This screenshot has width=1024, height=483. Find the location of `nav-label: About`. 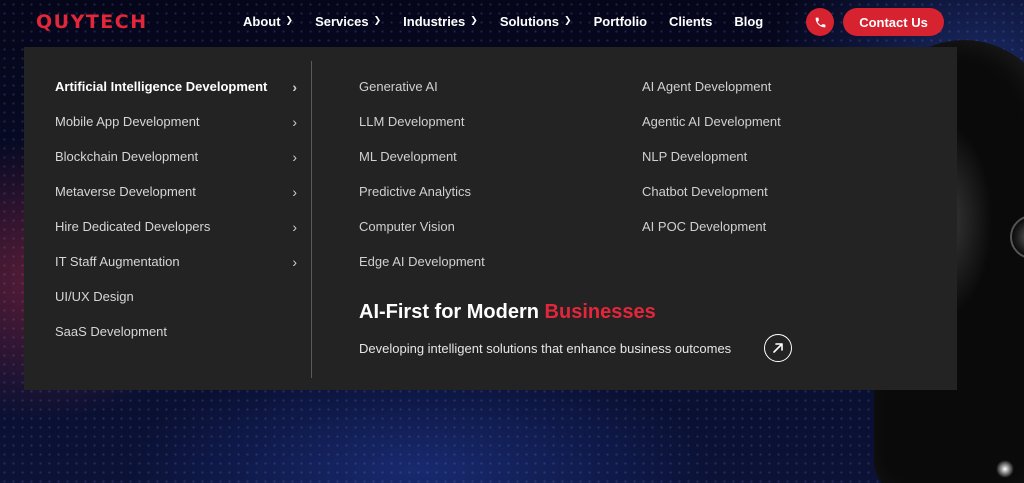

nav-label: About is located at coordinates (262, 21).